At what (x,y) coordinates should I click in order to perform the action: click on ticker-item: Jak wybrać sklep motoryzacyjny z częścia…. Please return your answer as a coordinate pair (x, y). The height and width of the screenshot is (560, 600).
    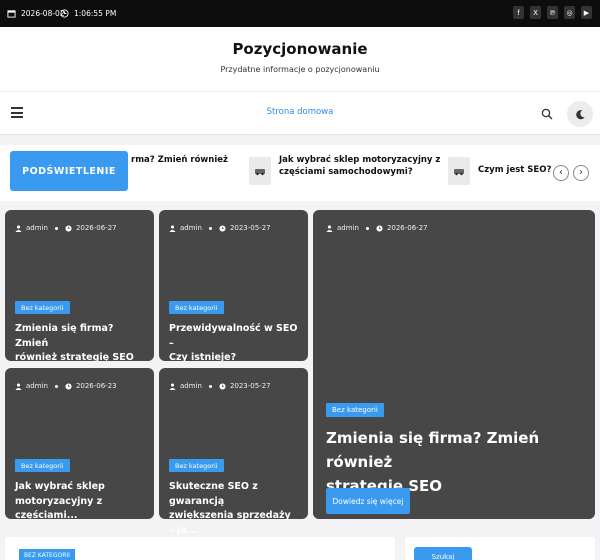
    Looking at the image, I should click on (359, 166).